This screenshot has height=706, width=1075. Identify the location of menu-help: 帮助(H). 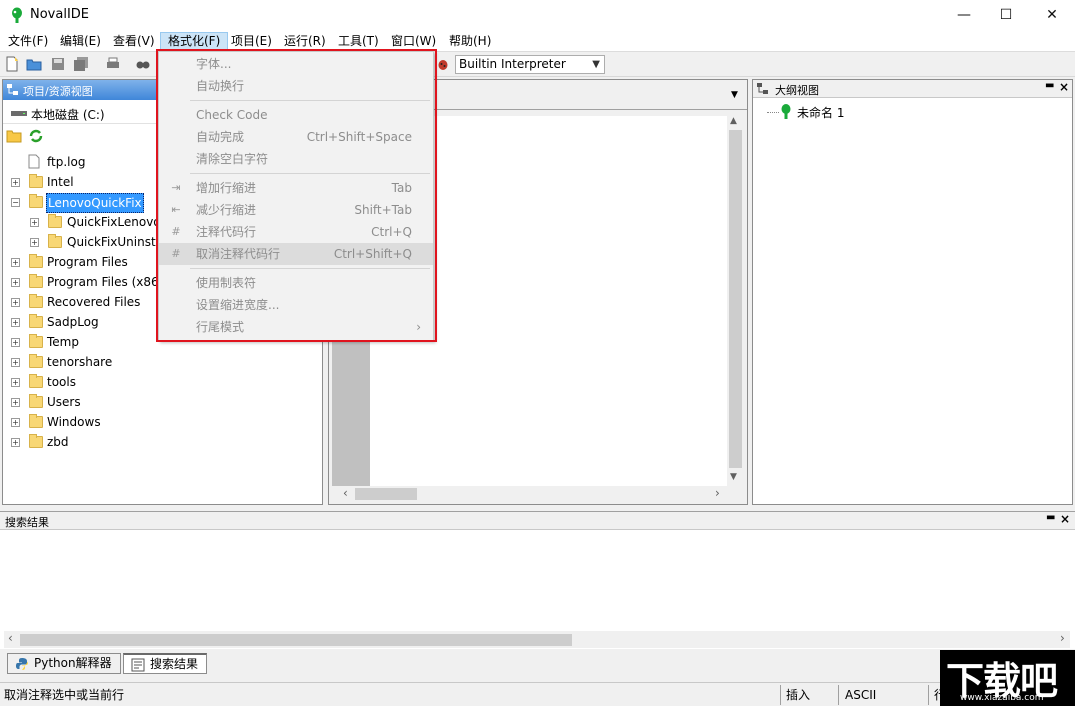
(470, 41).